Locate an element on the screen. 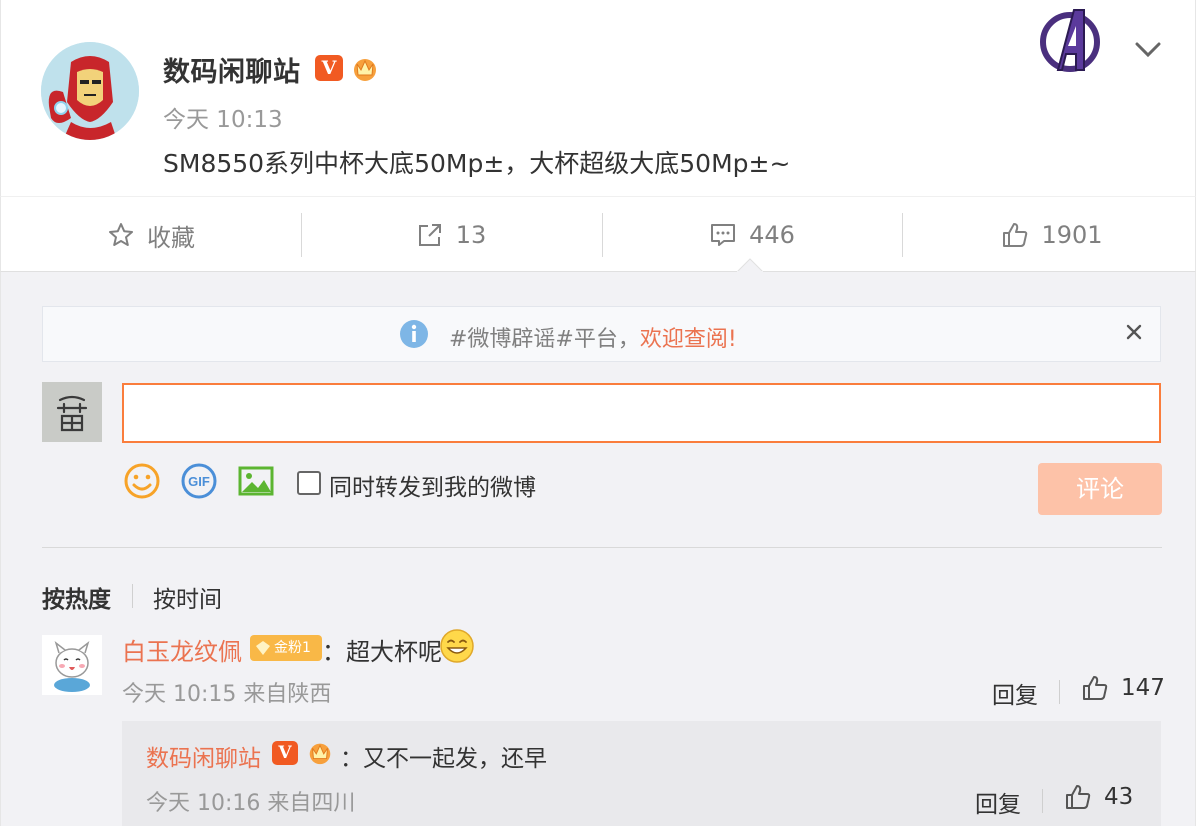  sort-divider is located at coordinates (132, 596).